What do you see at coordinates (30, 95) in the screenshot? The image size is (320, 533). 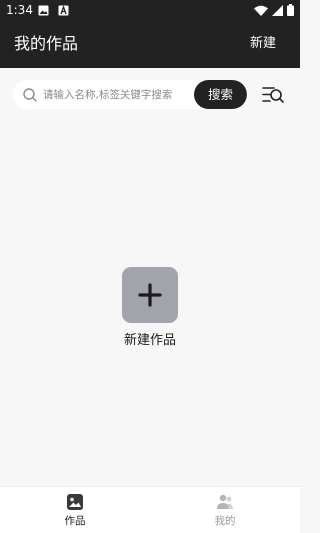 I see `search-icon` at bounding box center [30, 95].